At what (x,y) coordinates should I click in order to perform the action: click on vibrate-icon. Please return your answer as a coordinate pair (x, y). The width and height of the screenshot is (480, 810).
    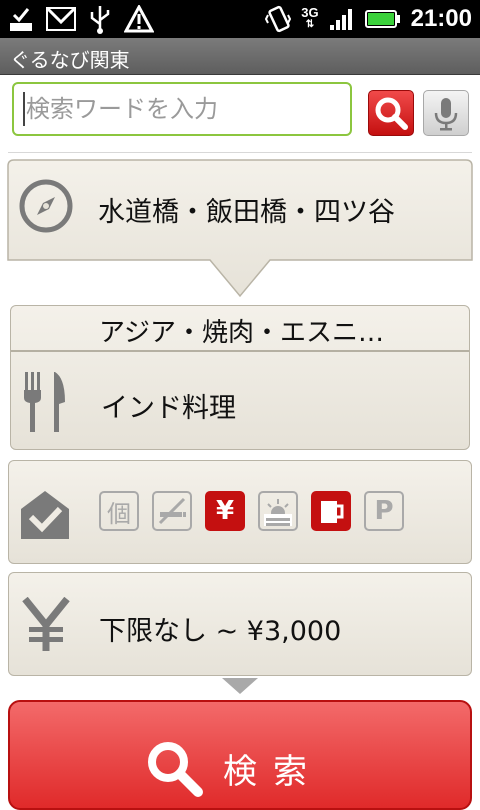
    Looking at the image, I should click on (278, 19).